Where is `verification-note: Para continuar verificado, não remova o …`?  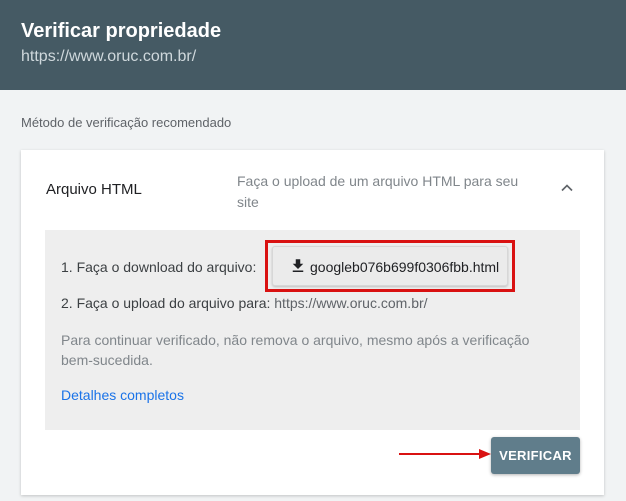 verification-note: Para continuar verificado, não remova o … is located at coordinates (295, 350).